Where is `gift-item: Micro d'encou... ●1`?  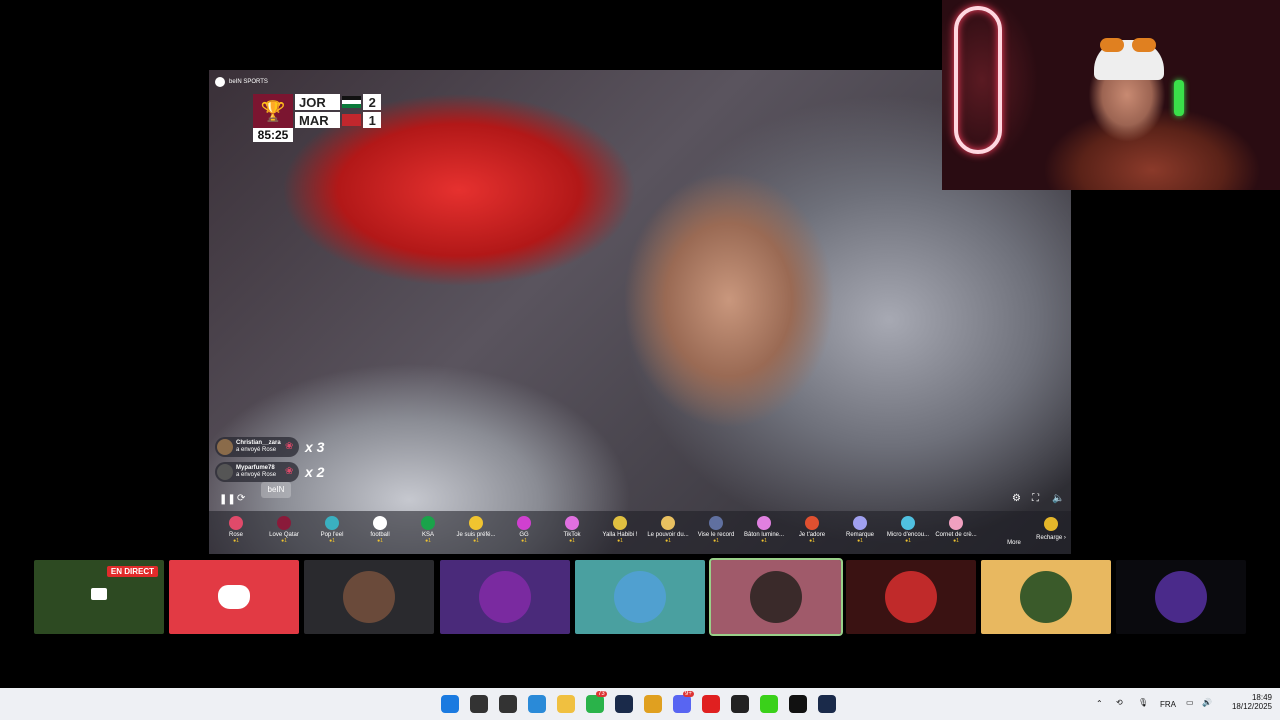
gift-item: Micro d'encou... ●1 is located at coordinates (908, 532).